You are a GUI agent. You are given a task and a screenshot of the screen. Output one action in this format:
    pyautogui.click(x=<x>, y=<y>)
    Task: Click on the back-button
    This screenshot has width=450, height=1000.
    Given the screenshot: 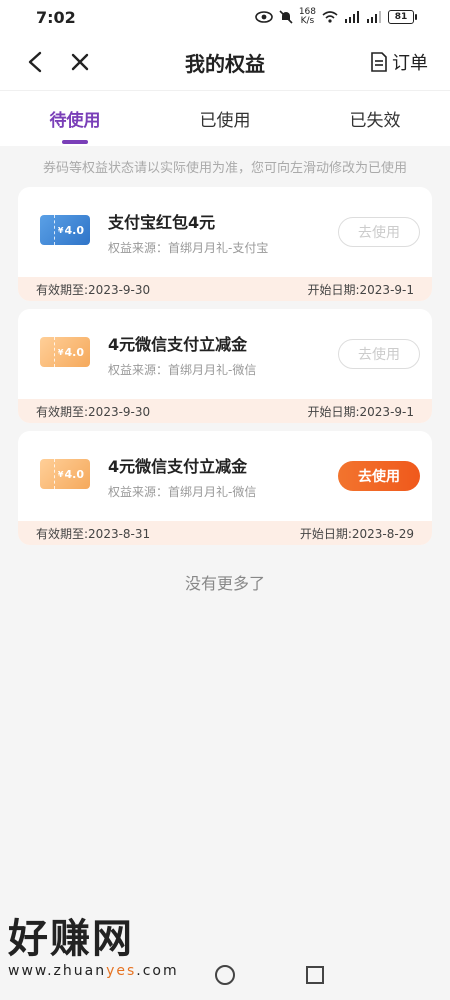 What is the action you would take?
    pyautogui.click(x=36, y=62)
    